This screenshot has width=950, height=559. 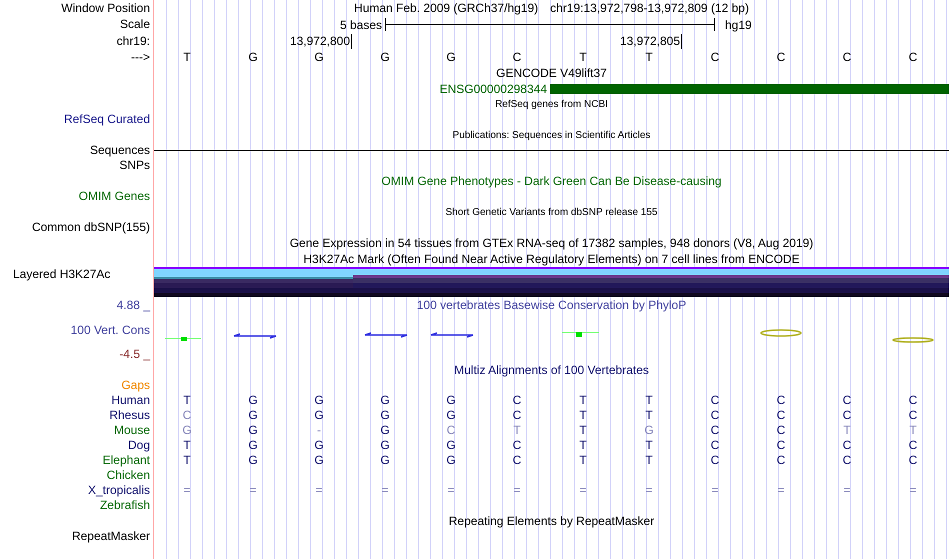 What do you see at coordinates (493, 89) in the screenshot?
I see `gene-name: ENSG00000298344` at bounding box center [493, 89].